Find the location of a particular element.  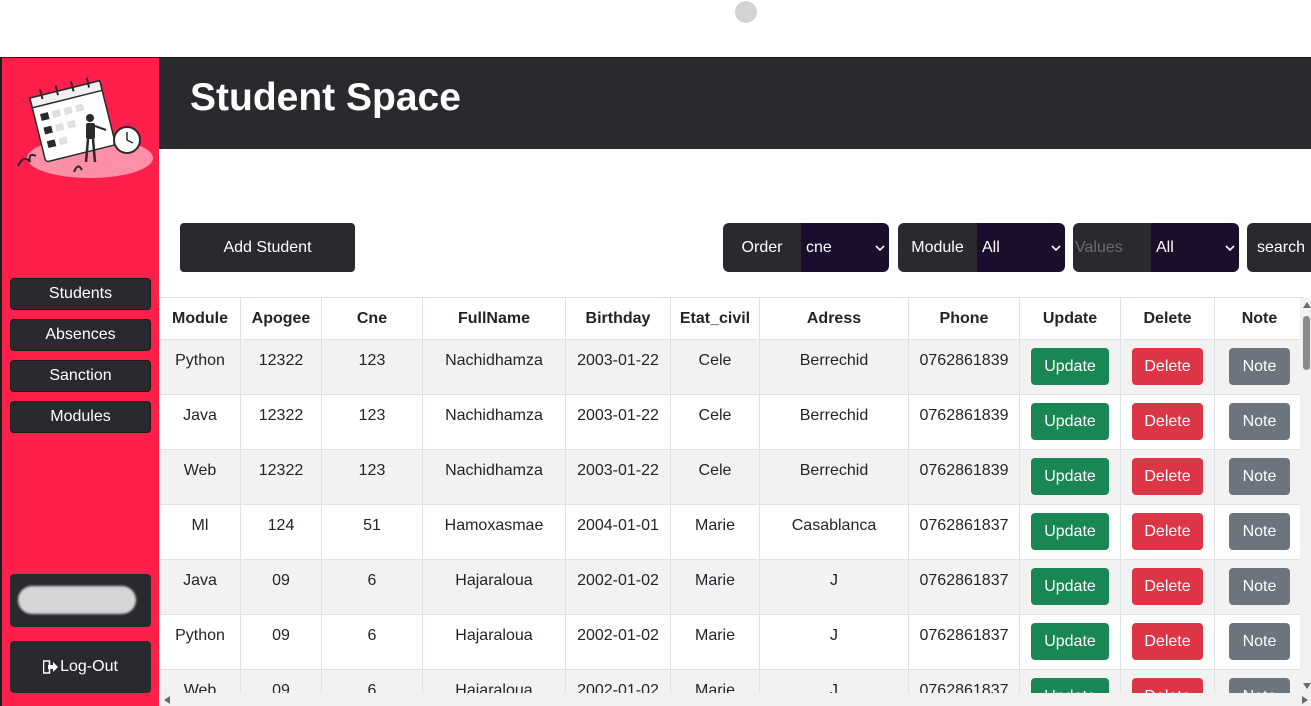

cell-module: Ml is located at coordinates (200, 532).